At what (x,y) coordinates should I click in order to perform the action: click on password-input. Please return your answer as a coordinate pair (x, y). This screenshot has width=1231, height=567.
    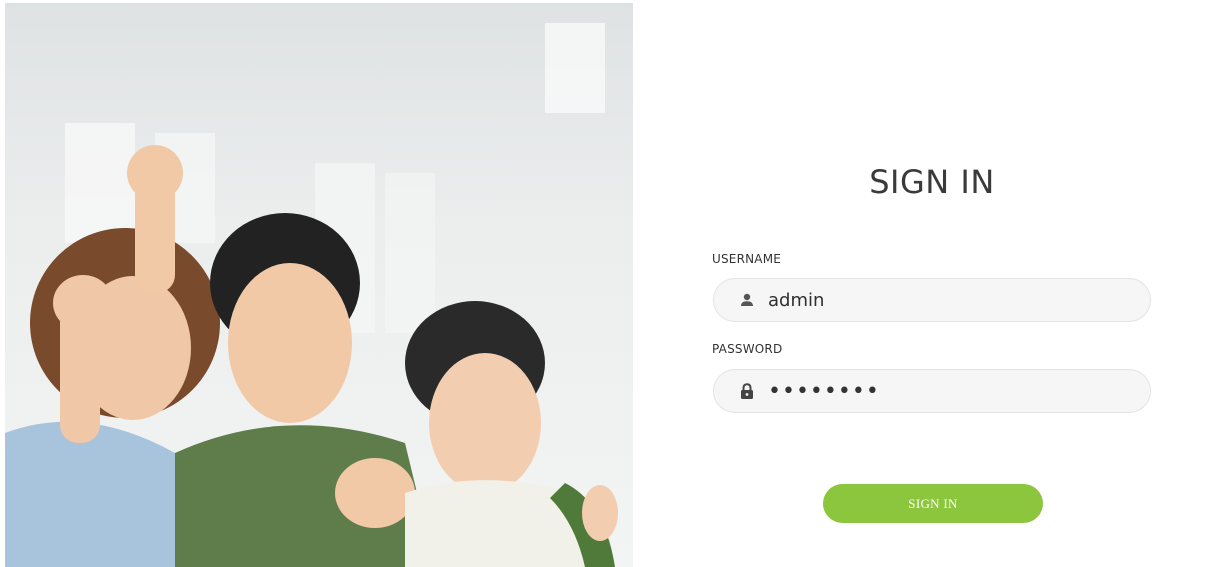
    Looking at the image, I should click on (948, 391).